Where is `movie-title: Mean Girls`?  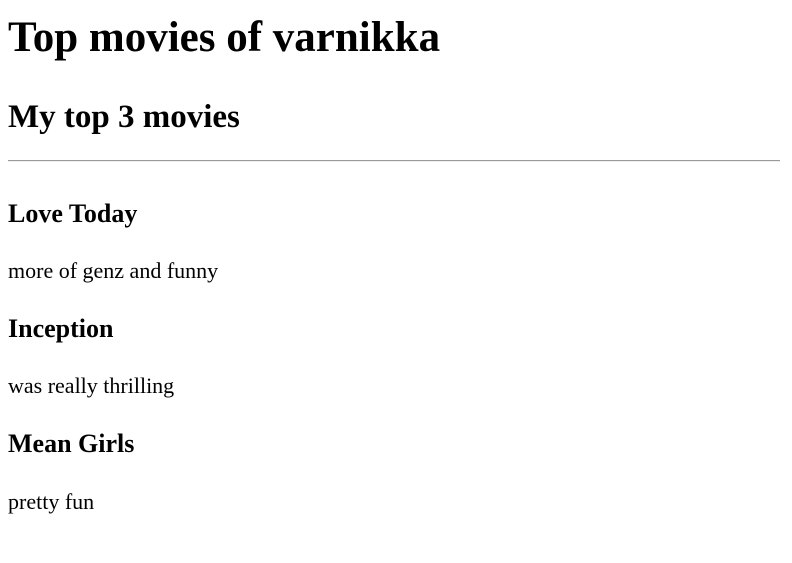
movie-title: Mean Girls is located at coordinates (71, 443).